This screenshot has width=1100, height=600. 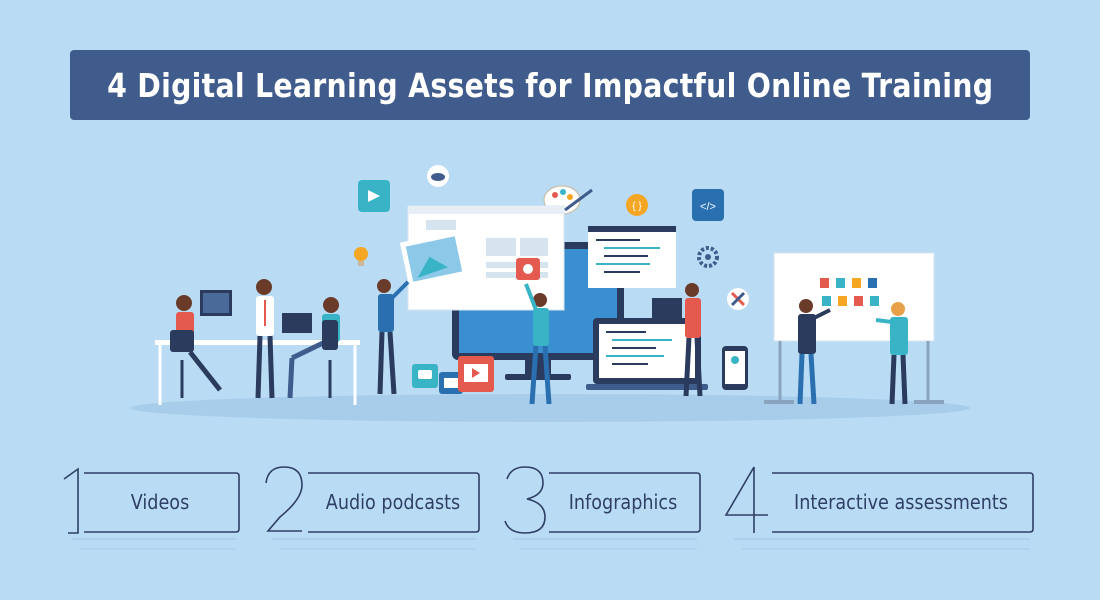 I want to click on asset-label: Infographics, so click(x=623, y=502).